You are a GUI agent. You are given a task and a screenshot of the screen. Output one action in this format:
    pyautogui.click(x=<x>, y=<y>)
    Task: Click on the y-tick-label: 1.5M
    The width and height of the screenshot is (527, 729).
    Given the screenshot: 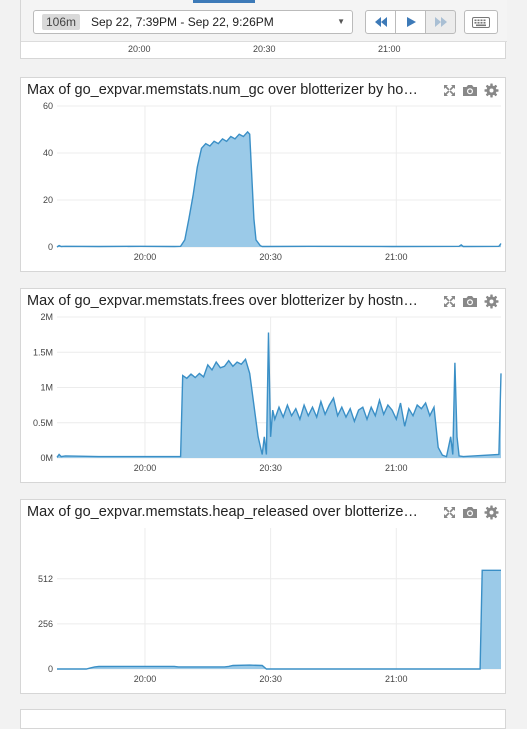 What is the action you would take?
    pyautogui.click(x=43, y=352)
    